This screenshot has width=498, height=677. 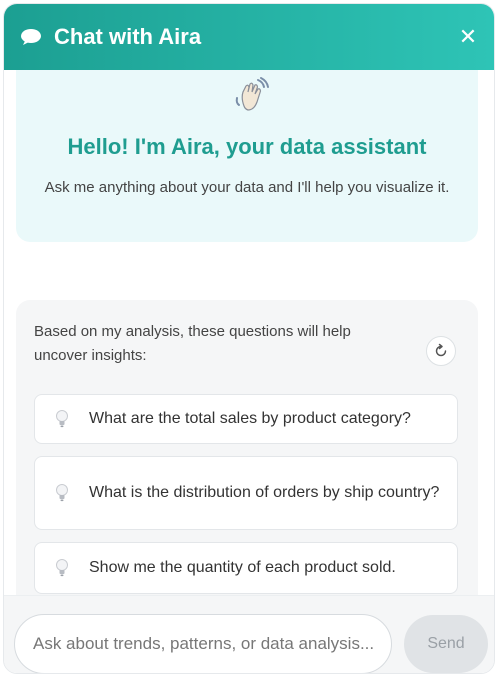 What do you see at coordinates (31, 37) in the screenshot?
I see `chat-bubble-icon` at bounding box center [31, 37].